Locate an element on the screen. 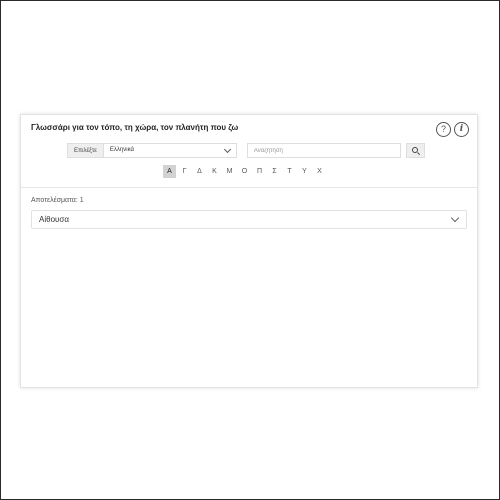  help-icons: ? i is located at coordinates (452, 129).